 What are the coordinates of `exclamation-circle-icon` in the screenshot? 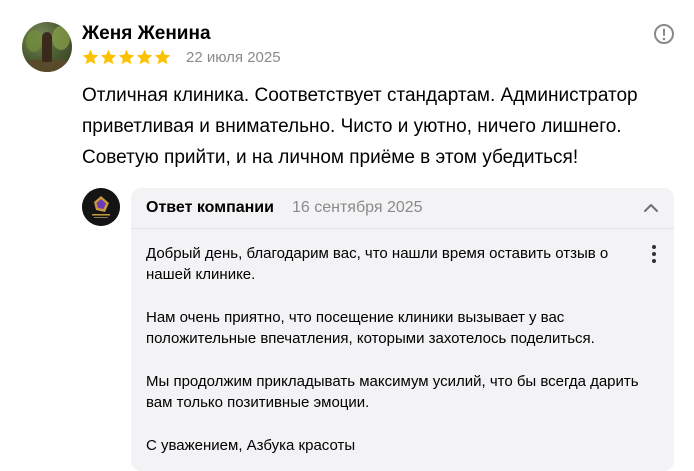 It's located at (664, 34).